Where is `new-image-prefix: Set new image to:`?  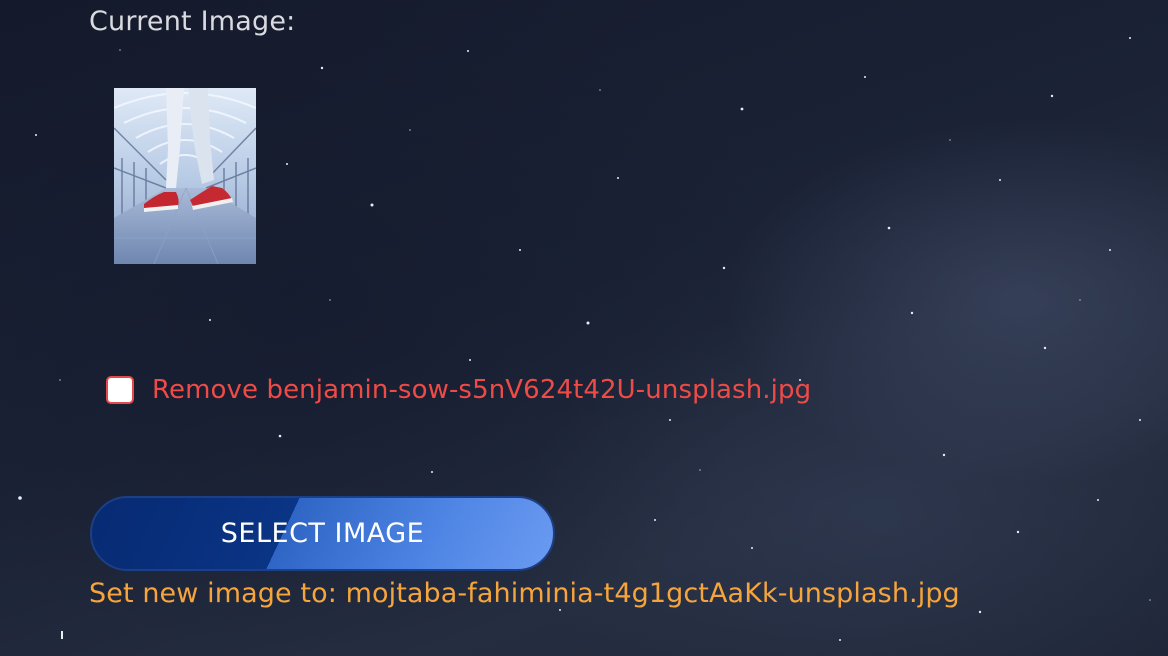 new-image-prefix: Set new image to: is located at coordinates (217, 593).